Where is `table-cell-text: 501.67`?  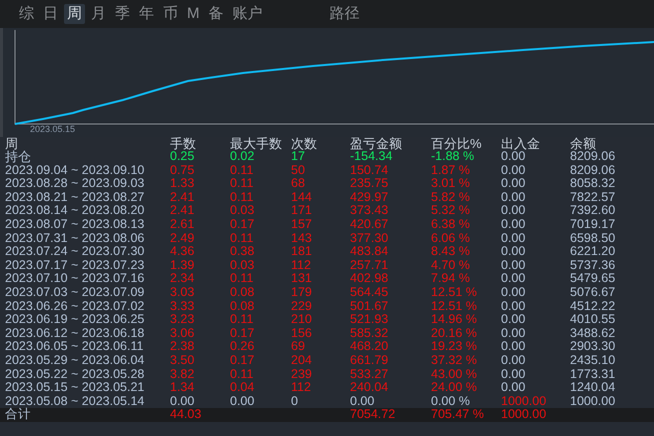
table-cell-text: 501.67 is located at coordinates (370, 307).